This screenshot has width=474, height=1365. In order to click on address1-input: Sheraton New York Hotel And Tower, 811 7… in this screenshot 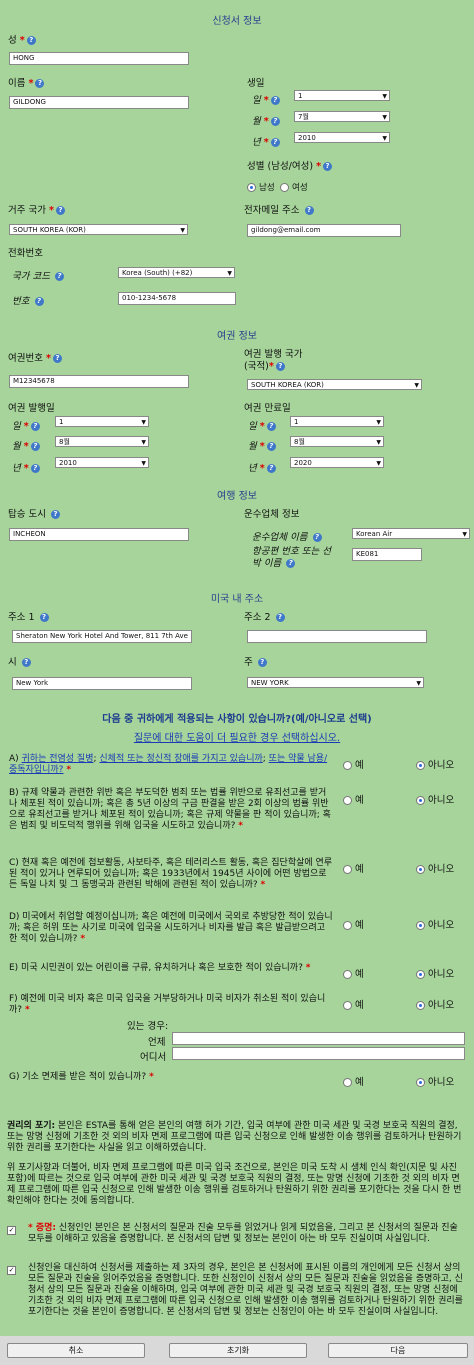, I will do `click(102, 636)`.